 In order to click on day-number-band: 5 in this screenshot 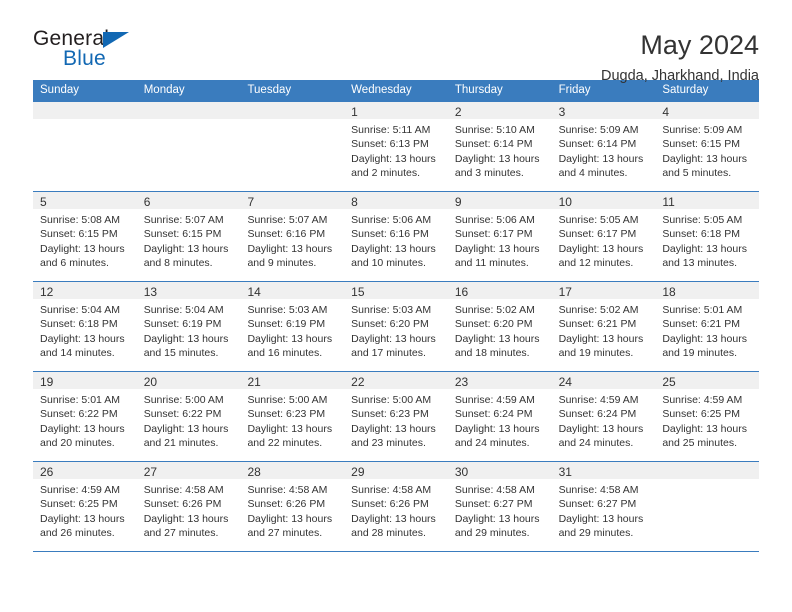, I will do `click(85, 200)`.